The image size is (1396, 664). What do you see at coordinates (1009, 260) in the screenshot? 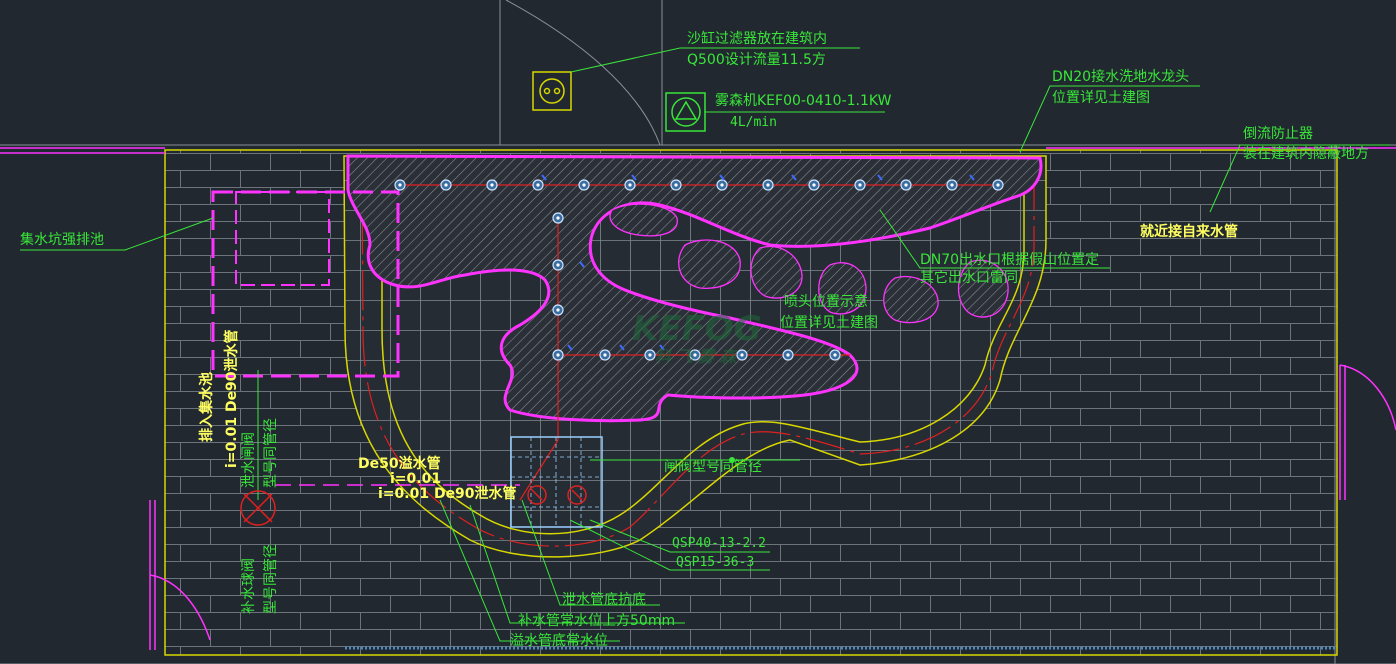
I see `dn70-label-1: DN70出水口根据假山位置定` at bounding box center [1009, 260].